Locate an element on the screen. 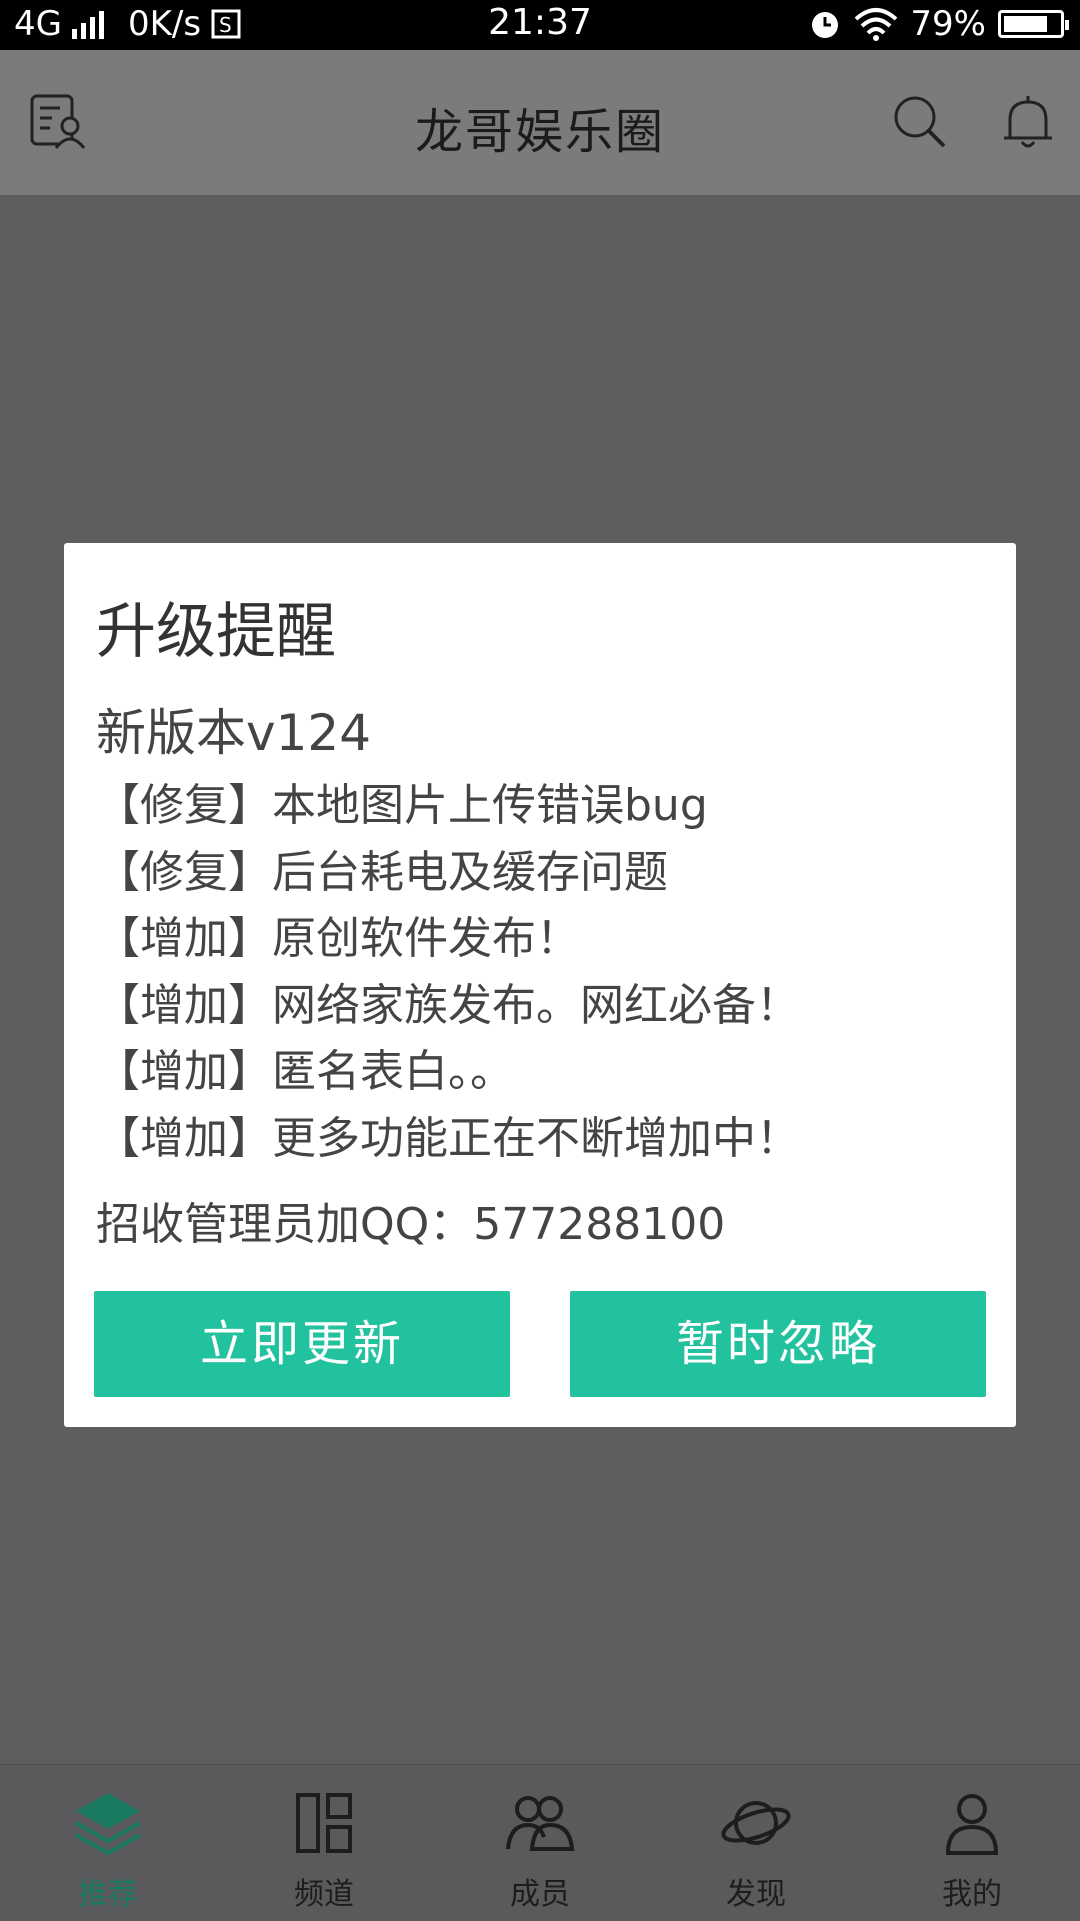 This screenshot has height=1921, width=1080. dialog-version: 新版本v124 is located at coordinates (234, 733).